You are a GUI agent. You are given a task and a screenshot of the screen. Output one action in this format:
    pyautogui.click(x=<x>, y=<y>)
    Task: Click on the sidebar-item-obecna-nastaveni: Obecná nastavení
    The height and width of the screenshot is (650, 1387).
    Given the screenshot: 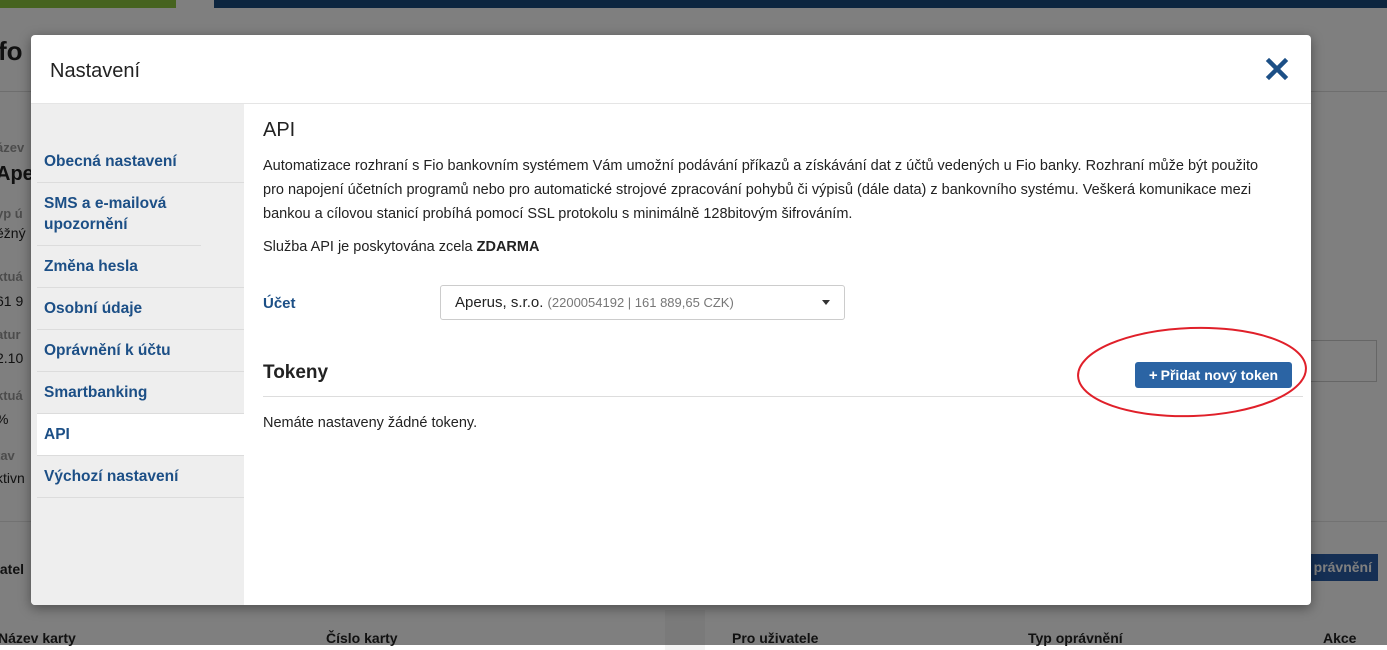 What is the action you would take?
    pyautogui.click(x=140, y=162)
    